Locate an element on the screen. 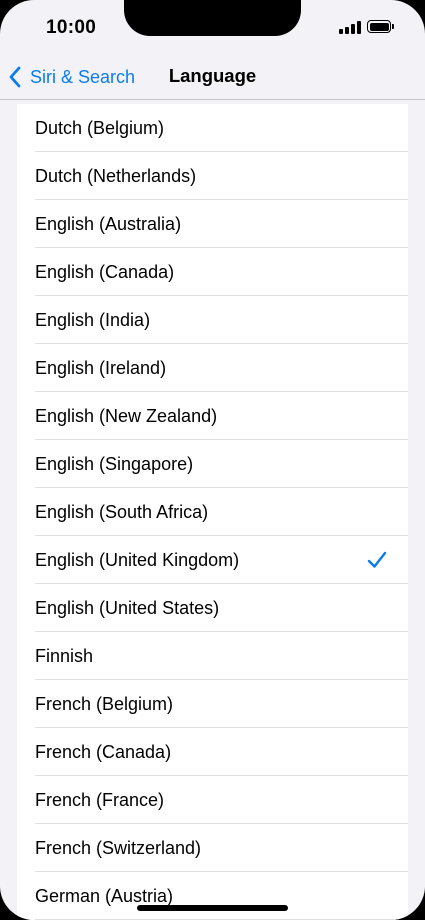 This screenshot has height=920, width=425. language-label: English (Canada) is located at coordinates (105, 272).